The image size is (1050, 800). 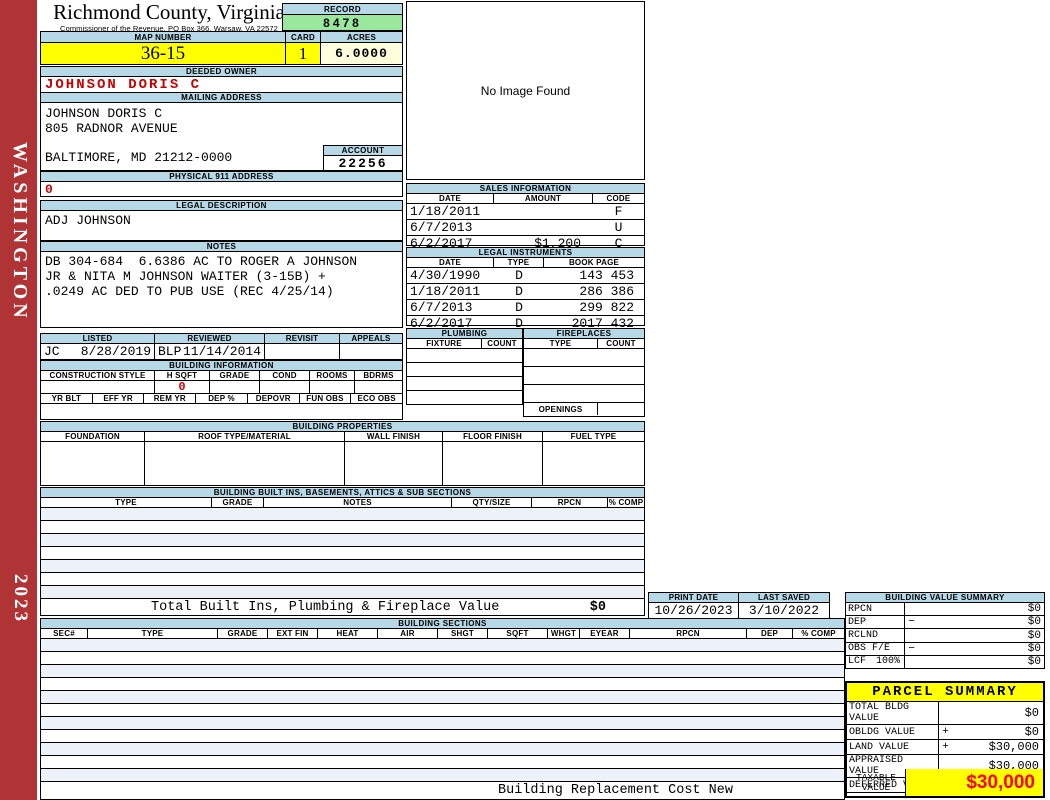 What do you see at coordinates (618, 198) in the screenshot?
I see `sales-code-header: CODE` at bounding box center [618, 198].